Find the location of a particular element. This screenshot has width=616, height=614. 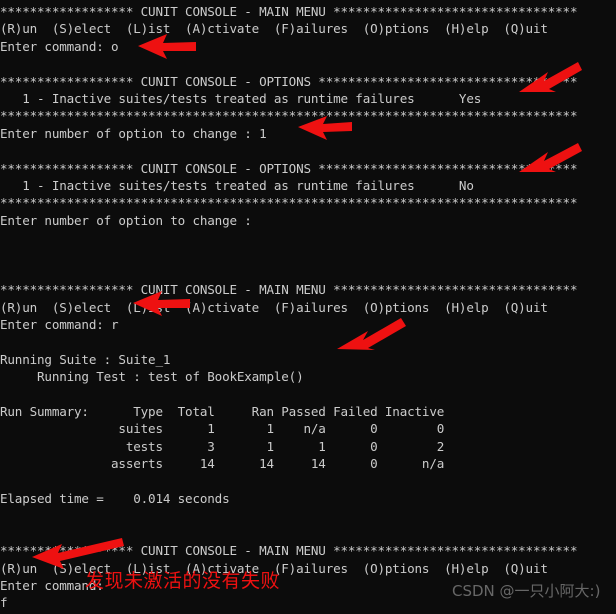

terminal-line: Enter number of option to change : 1 is located at coordinates (133, 133).